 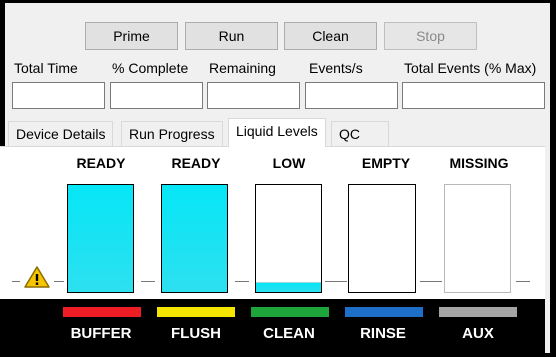 What do you see at coordinates (360, 133) in the screenshot?
I see `tab-qc: QC` at bounding box center [360, 133].